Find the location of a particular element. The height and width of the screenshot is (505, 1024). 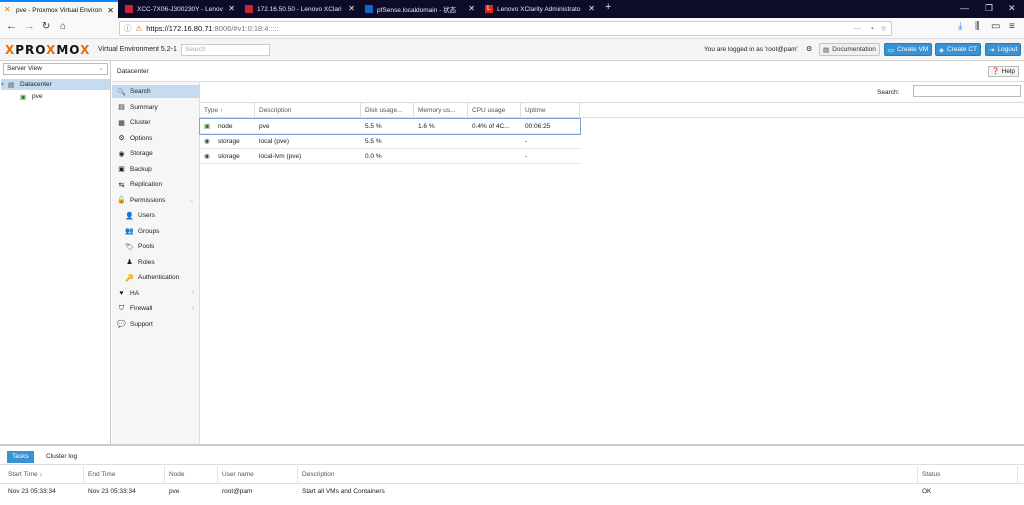

home-icon: ⌂ is located at coordinates (63, 26).